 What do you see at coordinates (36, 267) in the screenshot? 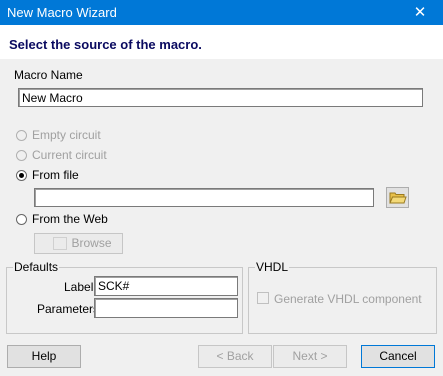
I see `defaults-legend: Defaults` at bounding box center [36, 267].